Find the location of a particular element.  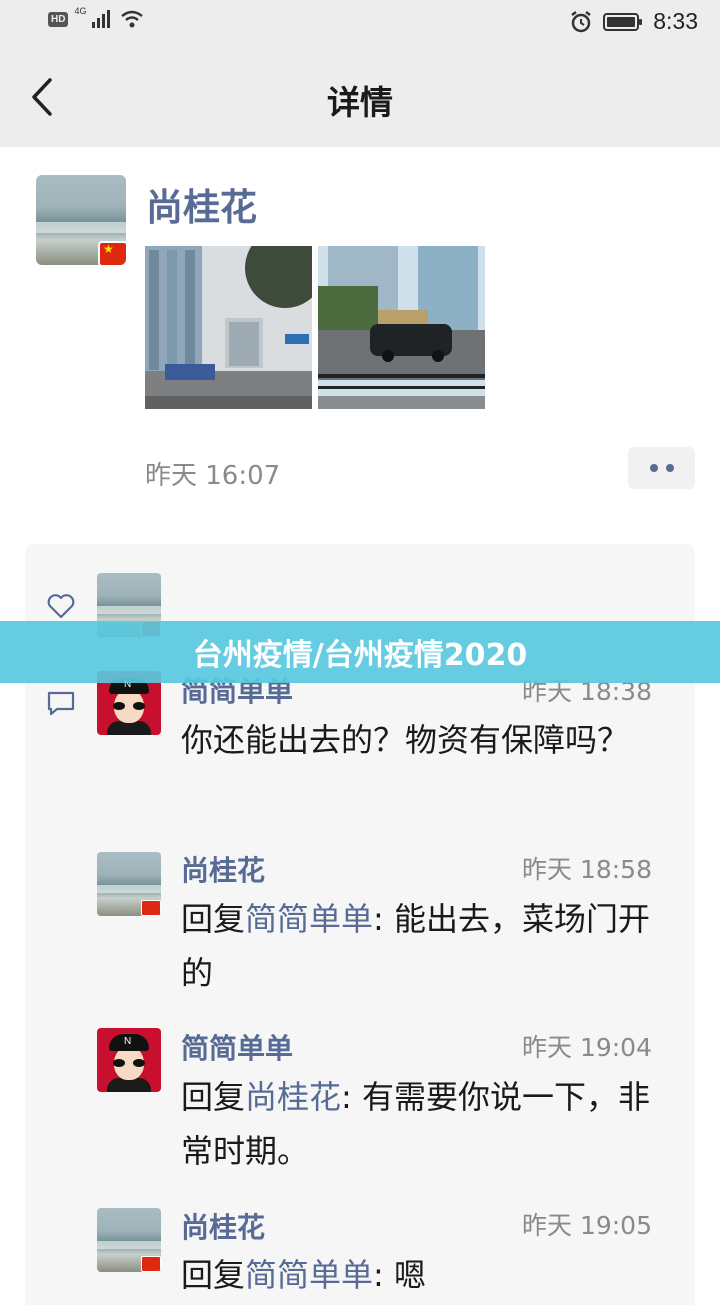

wifi-icon is located at coordinates (132, 19).